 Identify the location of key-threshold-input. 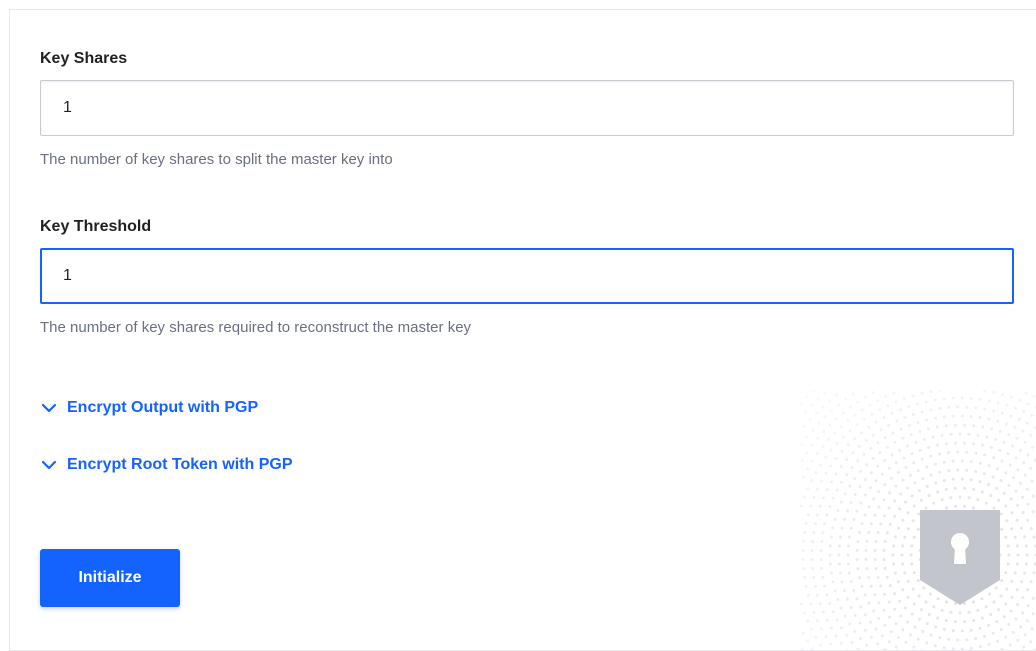
(527, 276).